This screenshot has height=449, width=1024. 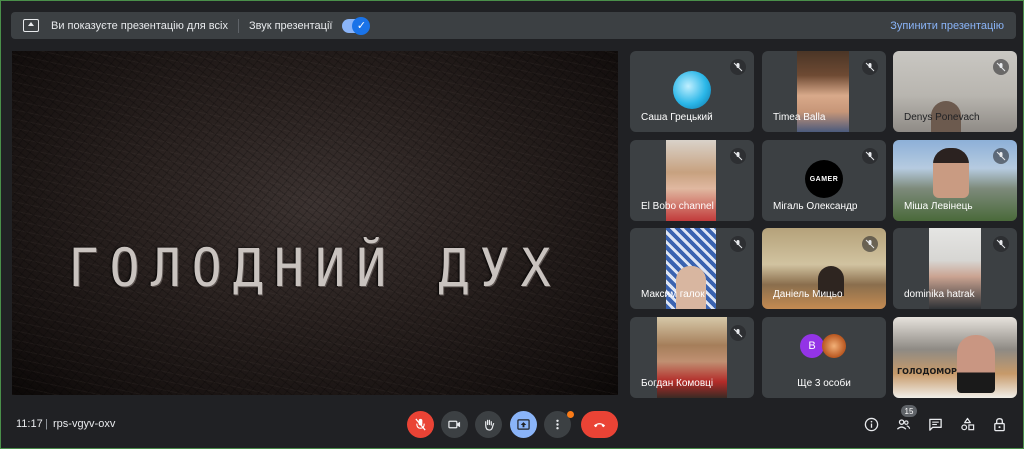 I want to click on participant-name: dominika hatrak, so click(x=939, y=294).